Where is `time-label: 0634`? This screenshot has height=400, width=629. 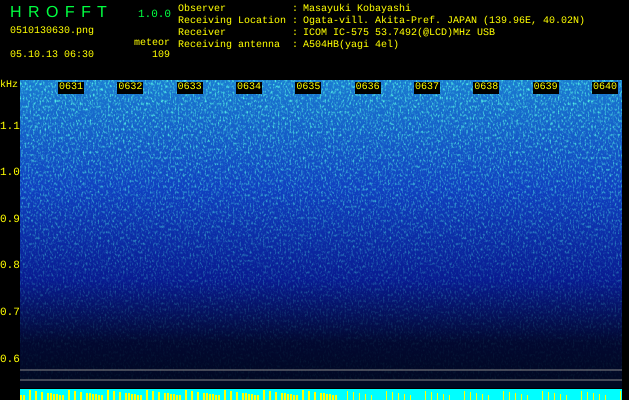 time-label: 0634 is located at coordinates (249, 88).